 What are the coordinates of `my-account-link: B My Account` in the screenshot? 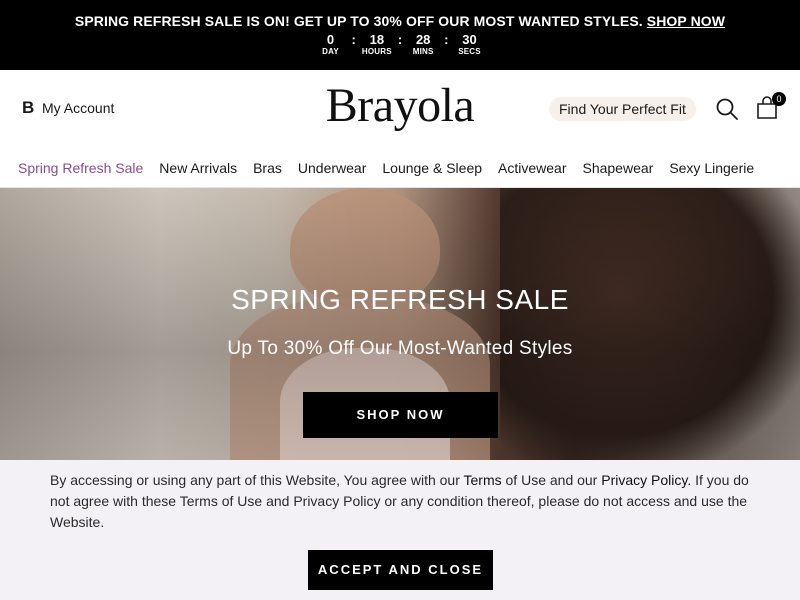 It's located at (68, 108).